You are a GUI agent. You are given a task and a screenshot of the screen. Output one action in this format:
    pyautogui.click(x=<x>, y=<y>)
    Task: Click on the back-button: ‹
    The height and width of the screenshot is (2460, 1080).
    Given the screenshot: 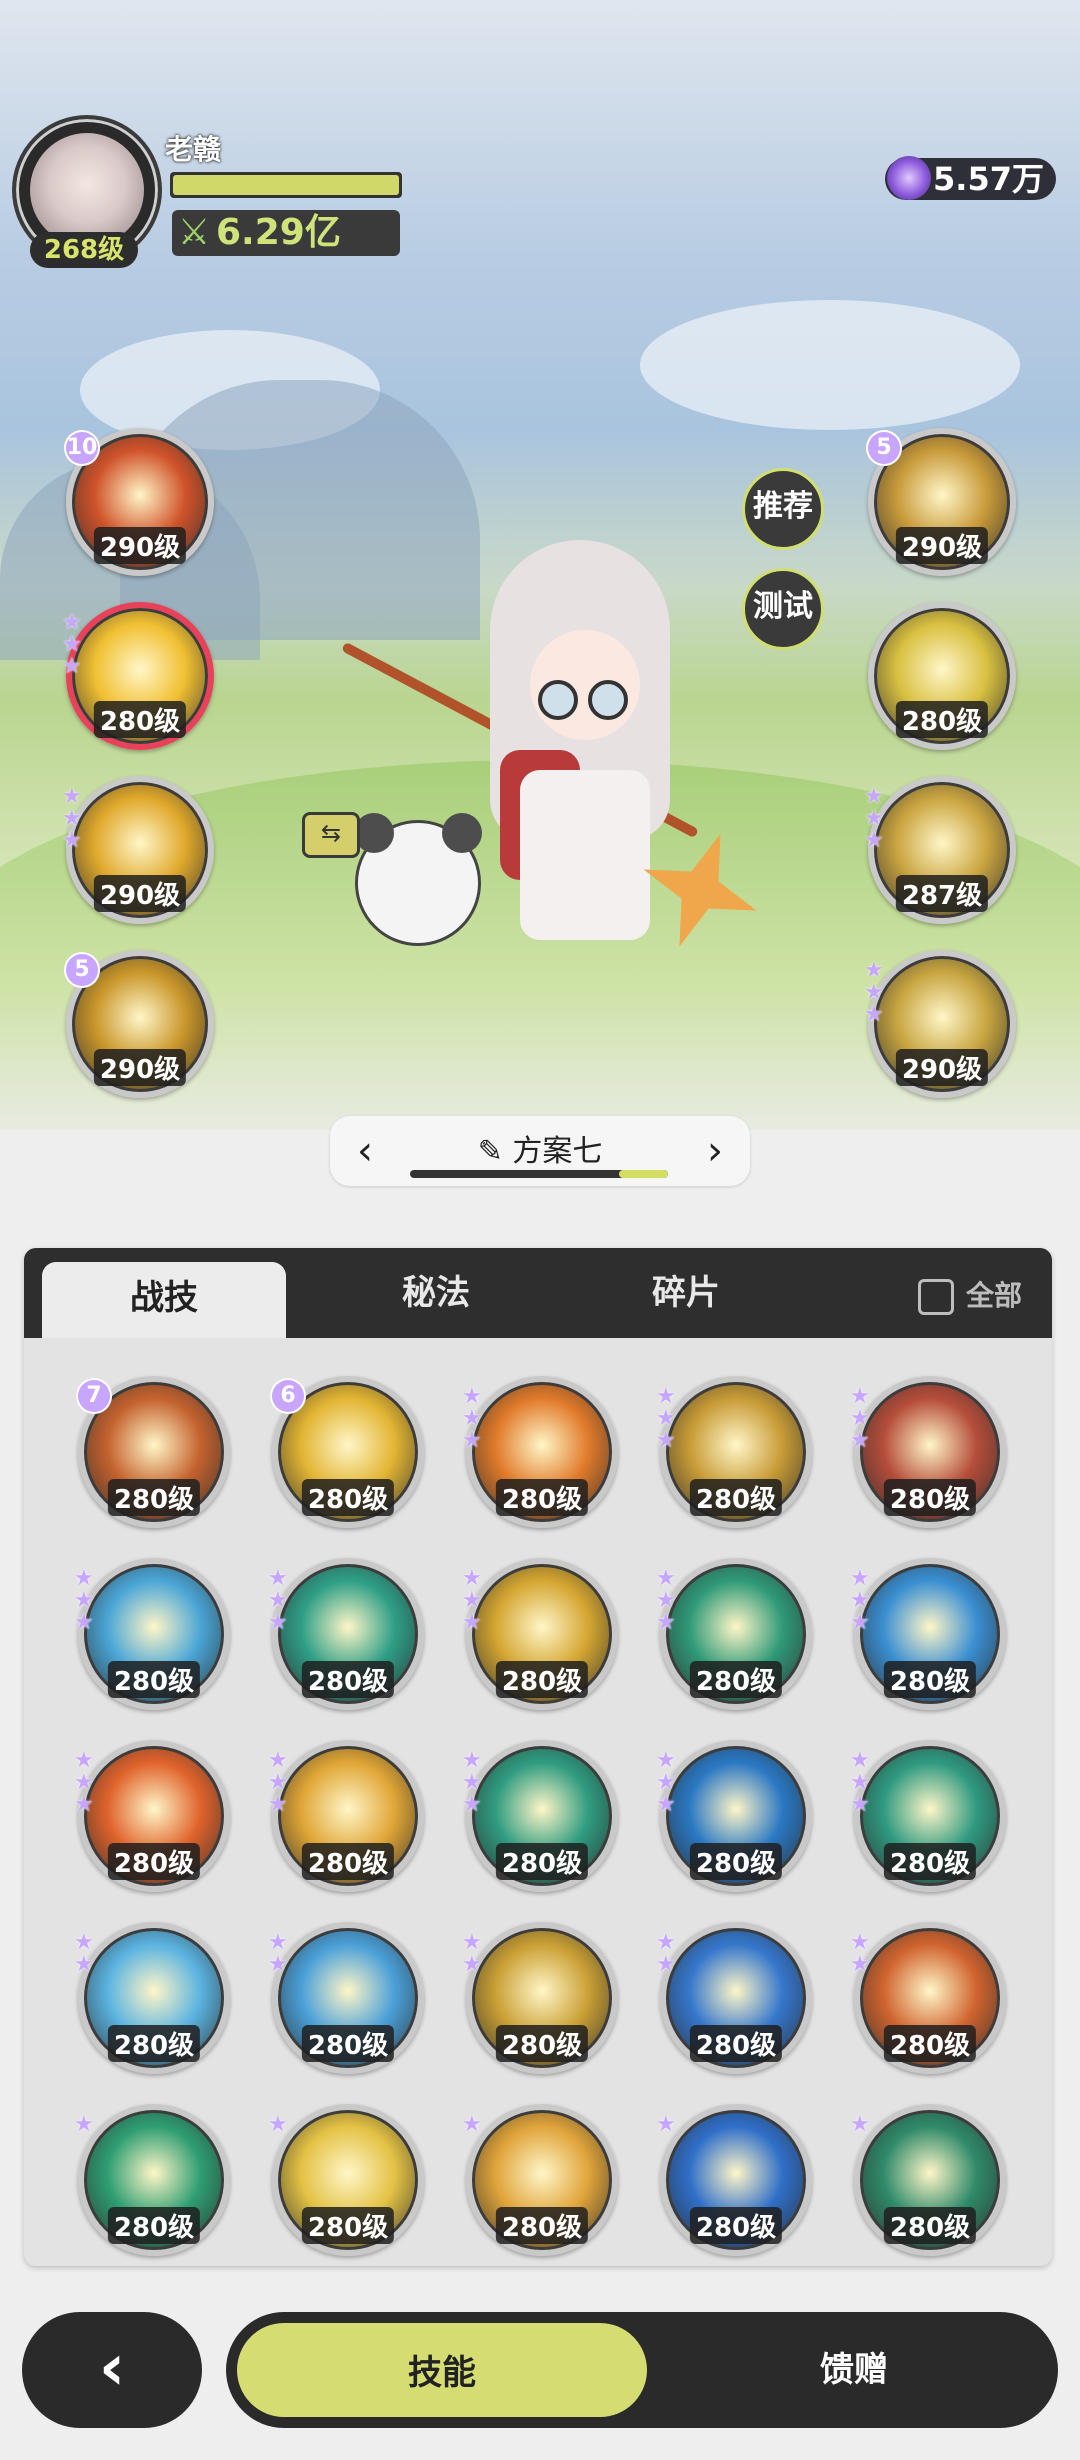 What is the action you would take?
    pyautogui.click(x=112, y=2370)
    